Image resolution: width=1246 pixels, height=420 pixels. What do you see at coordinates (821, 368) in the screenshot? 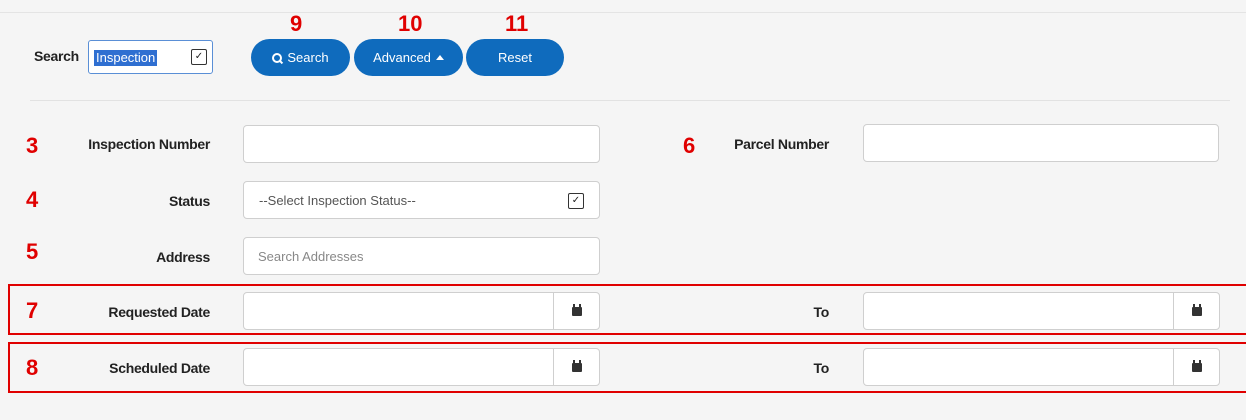
I see `scheduled-date-to-label: To` at bounding box center [821, 368].